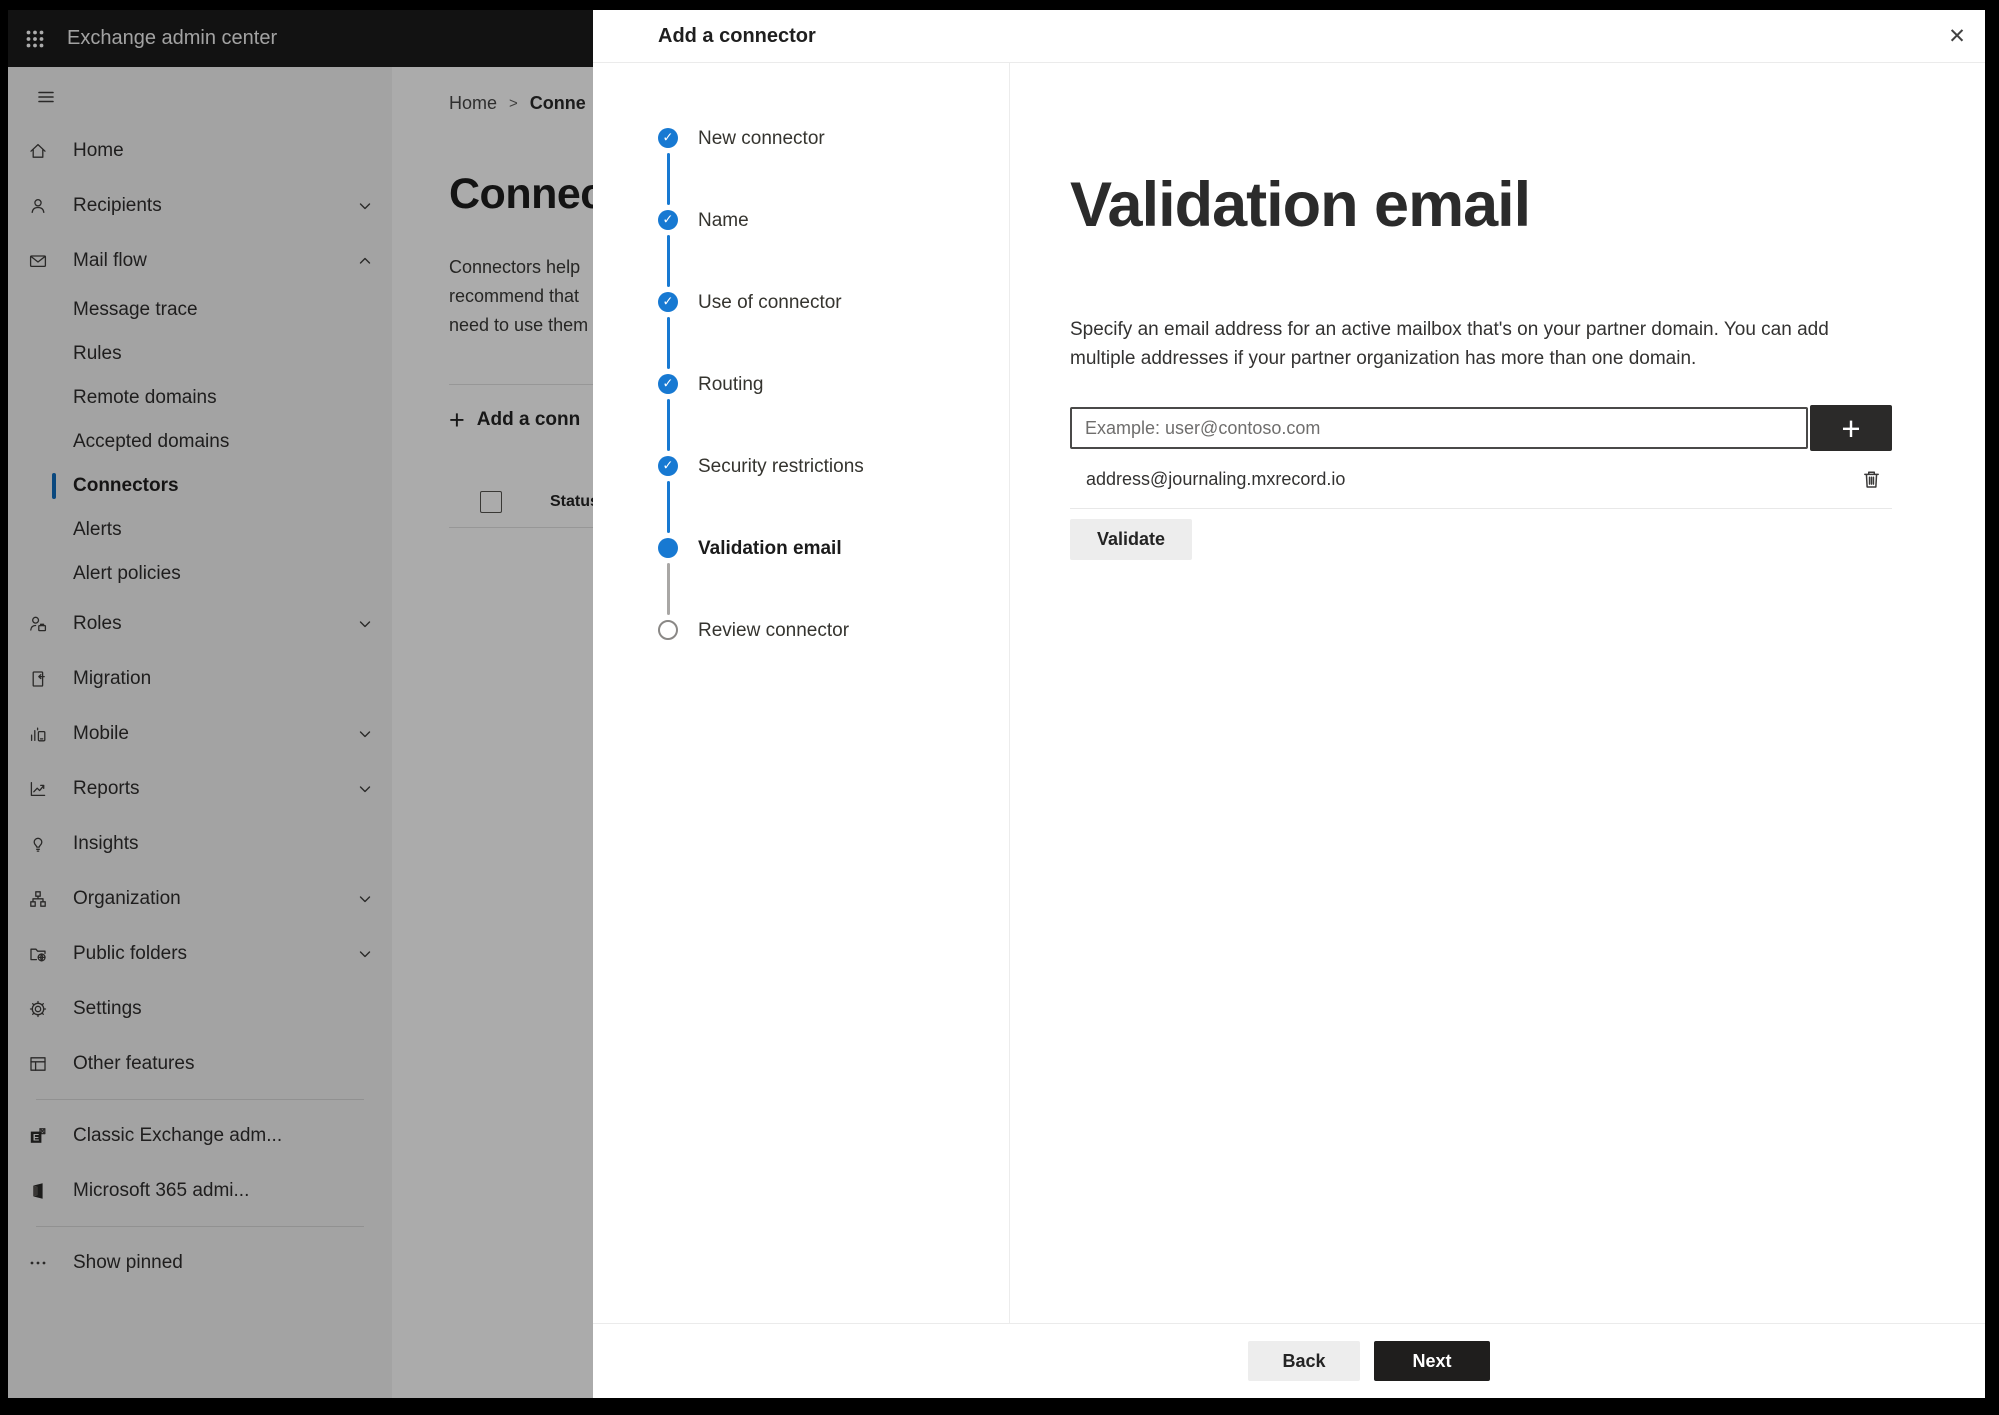  I want to click on address-text: address@journaling.mxrecord.io, so click(1216, 479).